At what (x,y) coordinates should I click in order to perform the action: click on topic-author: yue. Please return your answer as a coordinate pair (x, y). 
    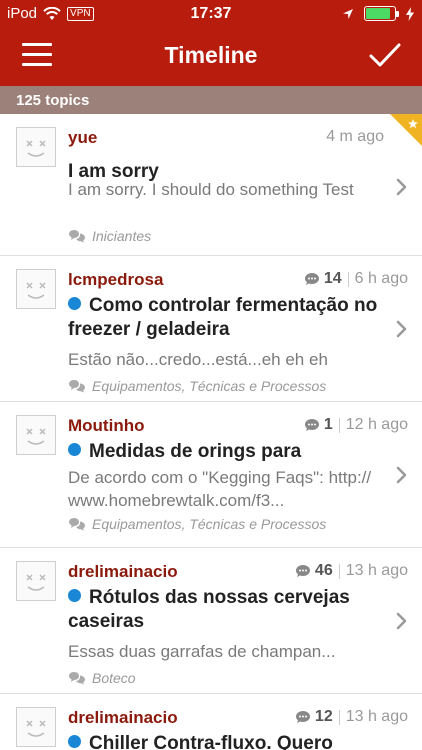
    Looking at the image, I should click on (82, 138).